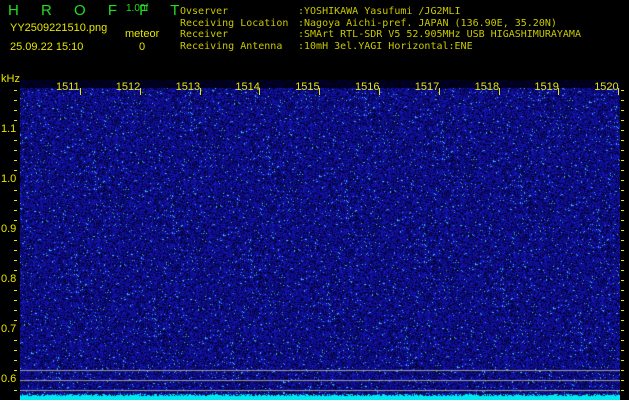 The image size is (629, 400). What do you see at coordinates (9, 379) in the screenshot?
I see `y-label: 0.6` at bounding box center [9, 379].